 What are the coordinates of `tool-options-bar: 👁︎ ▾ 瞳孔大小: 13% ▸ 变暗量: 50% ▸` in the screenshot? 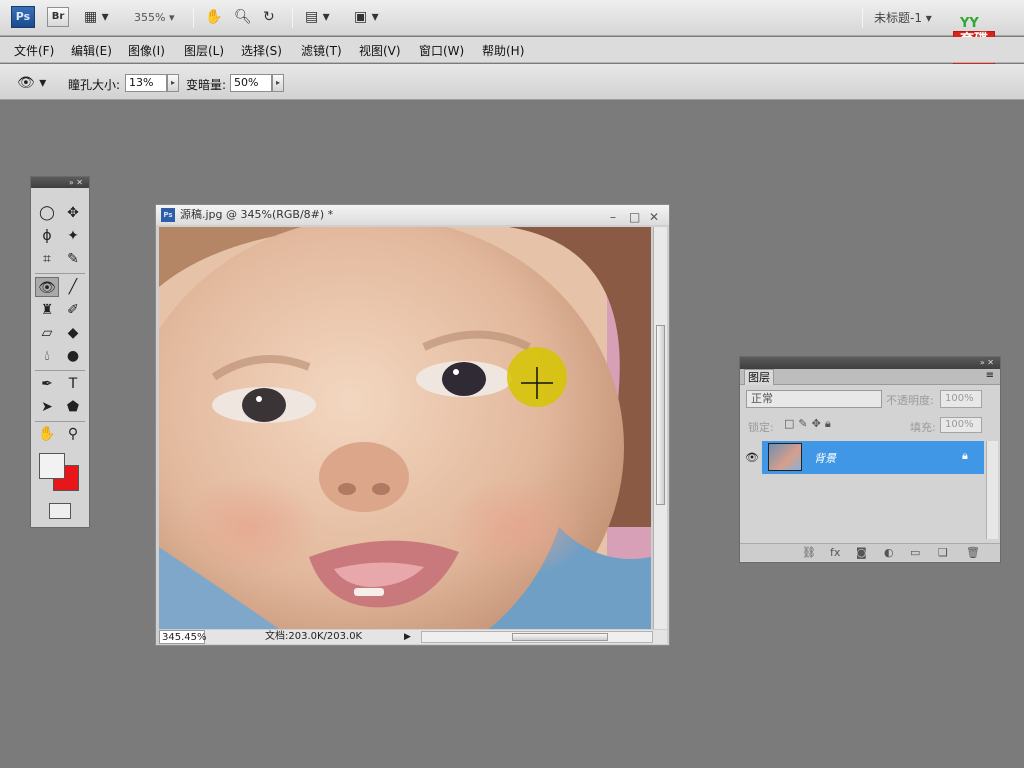 It's located at (512, 82).